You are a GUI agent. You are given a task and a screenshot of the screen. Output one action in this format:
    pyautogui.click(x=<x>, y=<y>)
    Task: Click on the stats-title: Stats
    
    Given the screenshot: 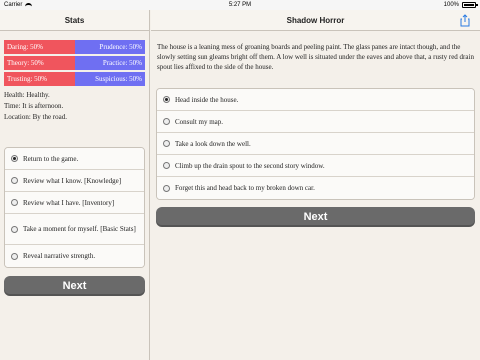 What is the action you would take?
    pyautogui.click(x=74, y=20)
    